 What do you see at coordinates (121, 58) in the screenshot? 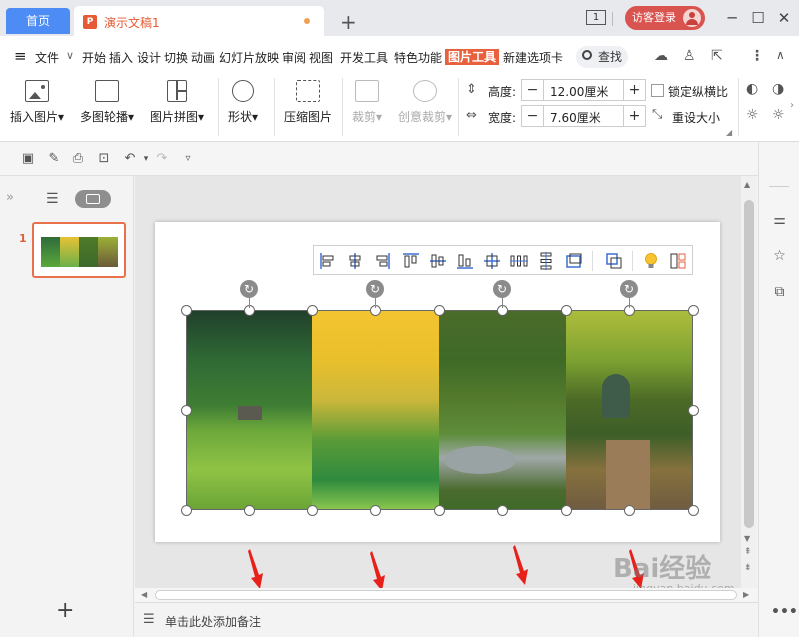
I see `menu-insert: 插入` at bounding box center [121, 58].